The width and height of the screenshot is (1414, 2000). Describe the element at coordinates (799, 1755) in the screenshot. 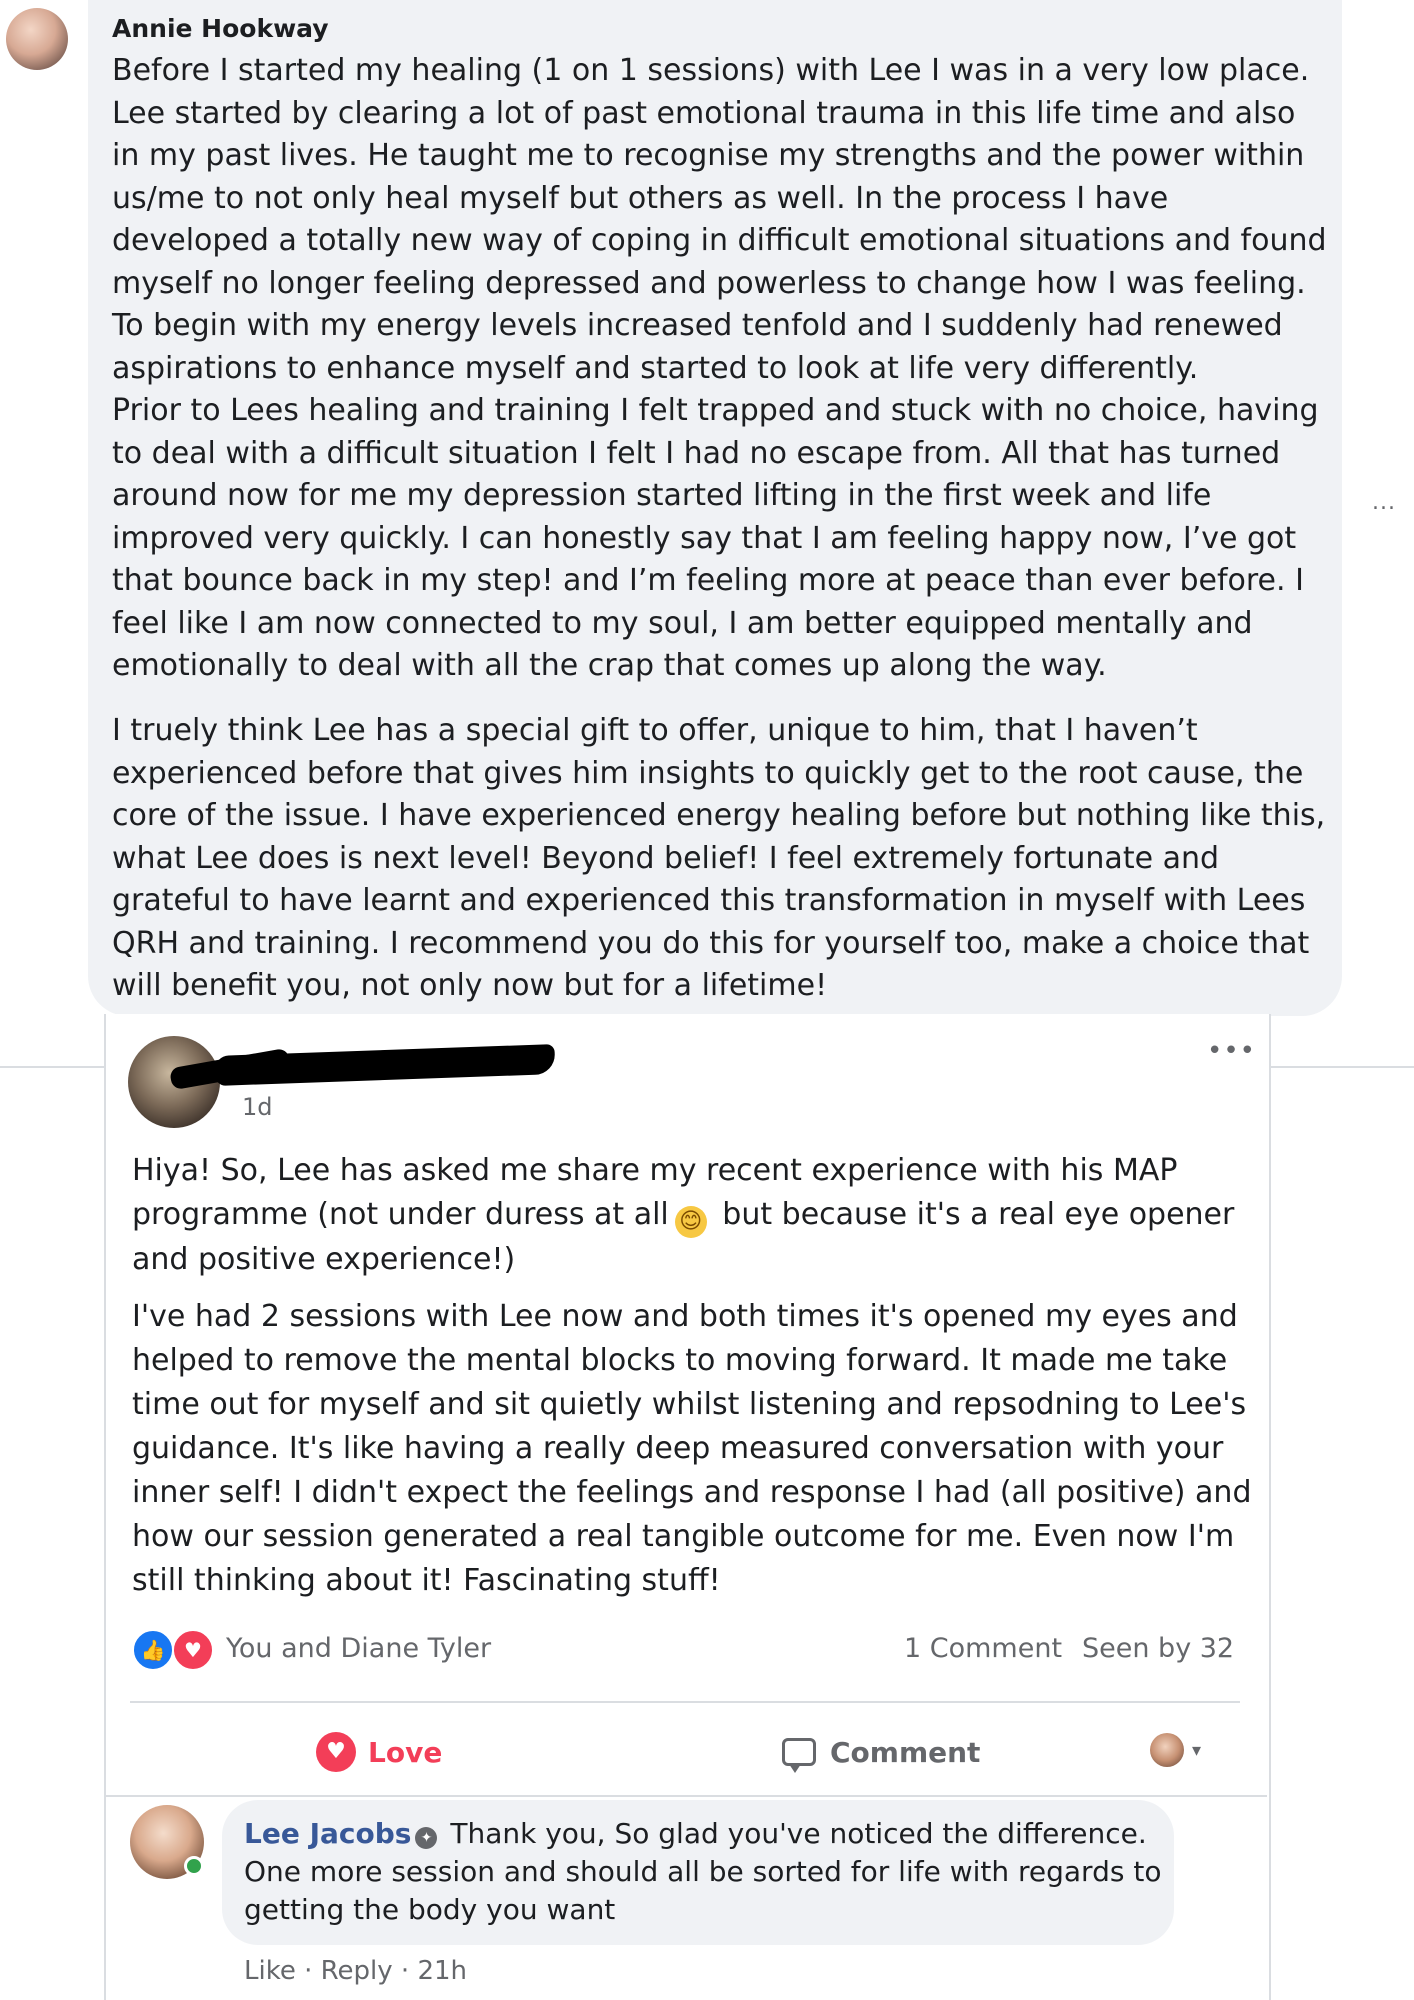

I see `comment-bubble-icon` at that location.